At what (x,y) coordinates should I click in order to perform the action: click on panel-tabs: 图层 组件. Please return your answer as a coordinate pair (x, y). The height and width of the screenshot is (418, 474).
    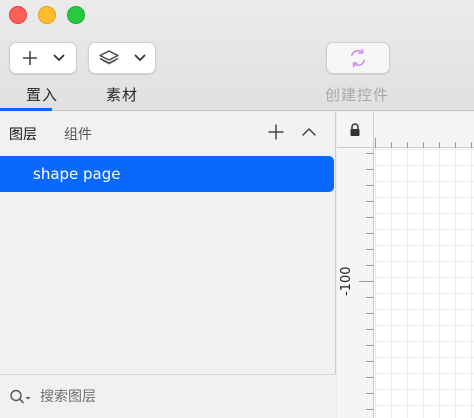
    Looking at the image, I should click on (168, 132).